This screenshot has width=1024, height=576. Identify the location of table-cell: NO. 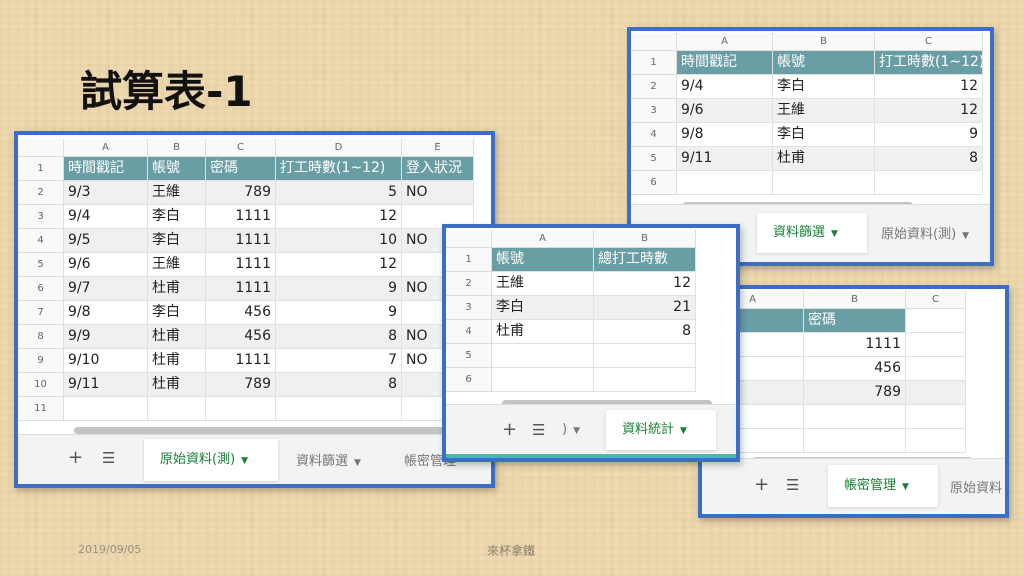
(438, 193).